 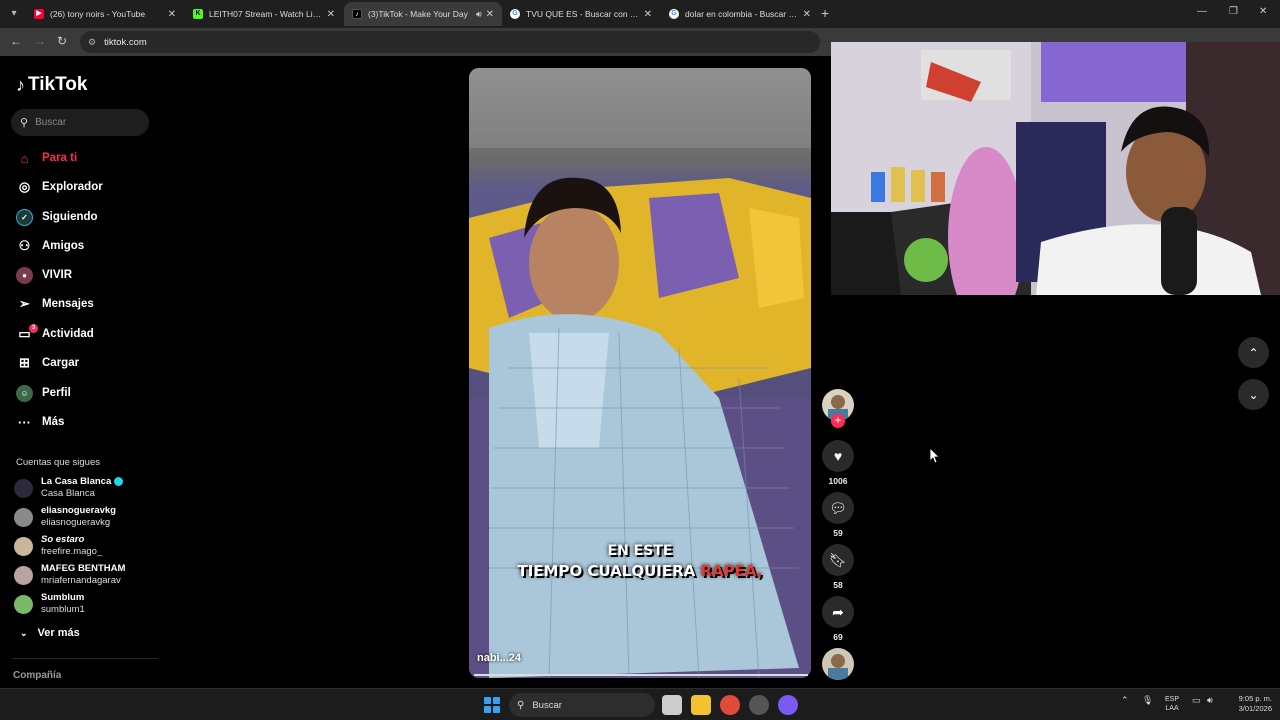 What do you see at coordinates (63, 539) in the screenshot?
I see `account-name: So estaro` at bounding box center [63, 539].